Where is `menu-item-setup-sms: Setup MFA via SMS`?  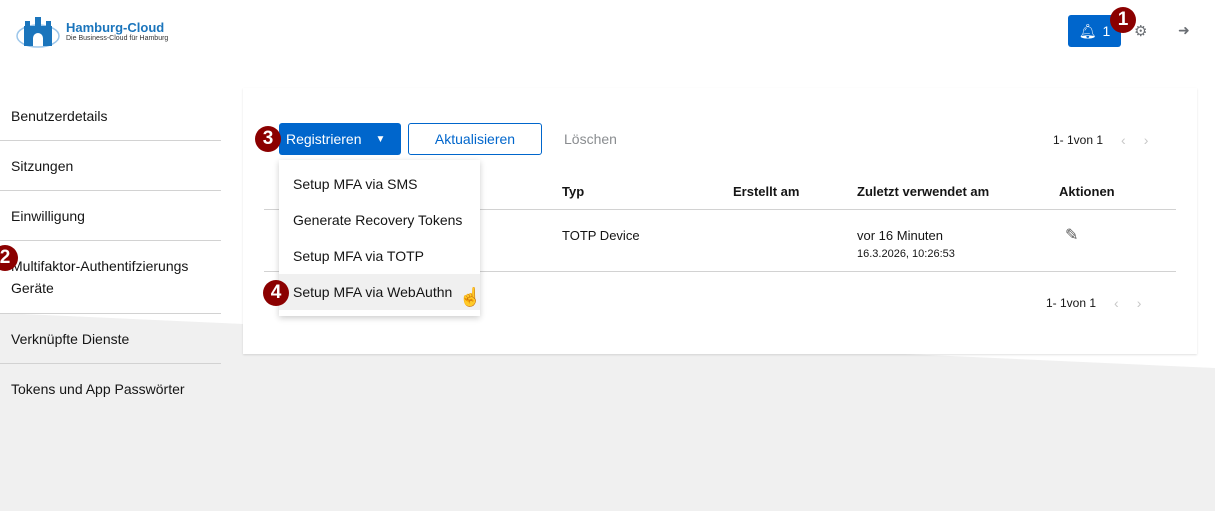 menu-item-setup-sms: Setup MFA via SMS is located at coordinates (379, 184).